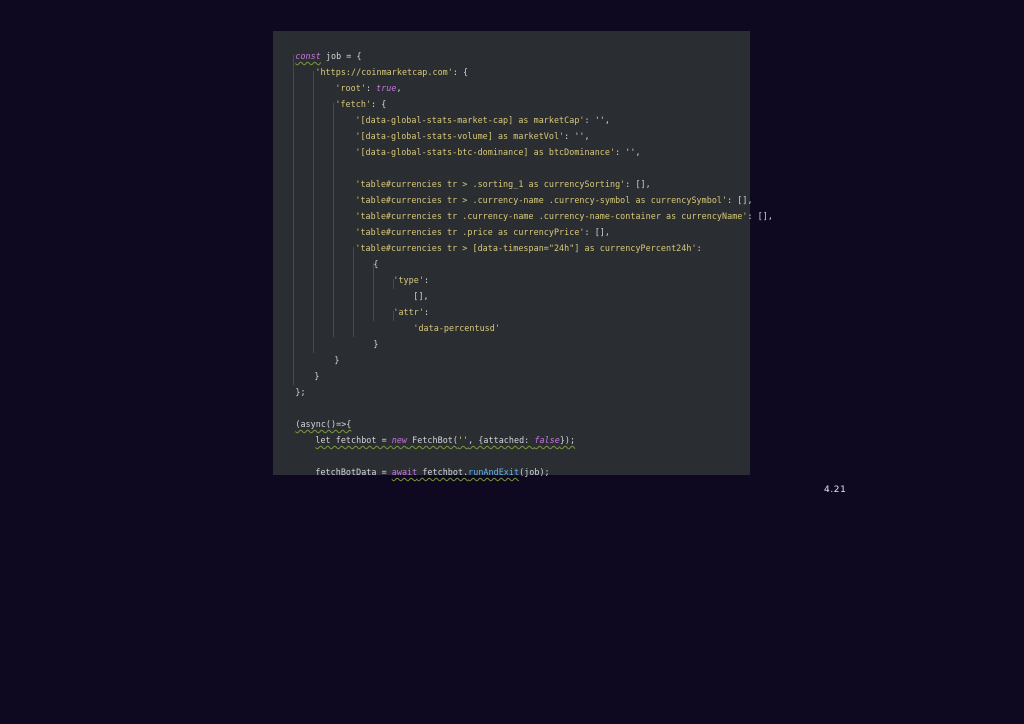  What do you see at coordinates (365, 254) in the screenshot?
I see `code-line-14: {` at bounding box center [365, 254].